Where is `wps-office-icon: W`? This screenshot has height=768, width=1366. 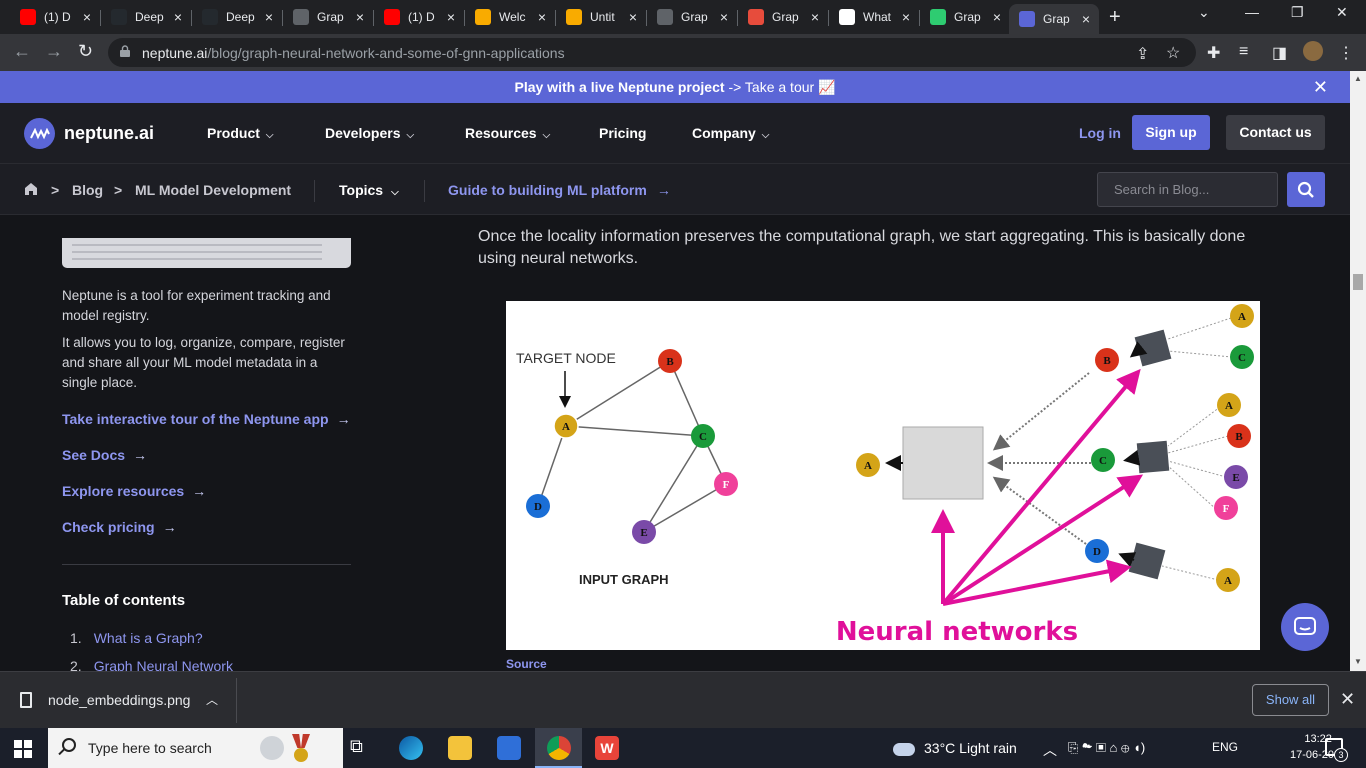
wps-office-icon: W is located at coordinates (607, 748).